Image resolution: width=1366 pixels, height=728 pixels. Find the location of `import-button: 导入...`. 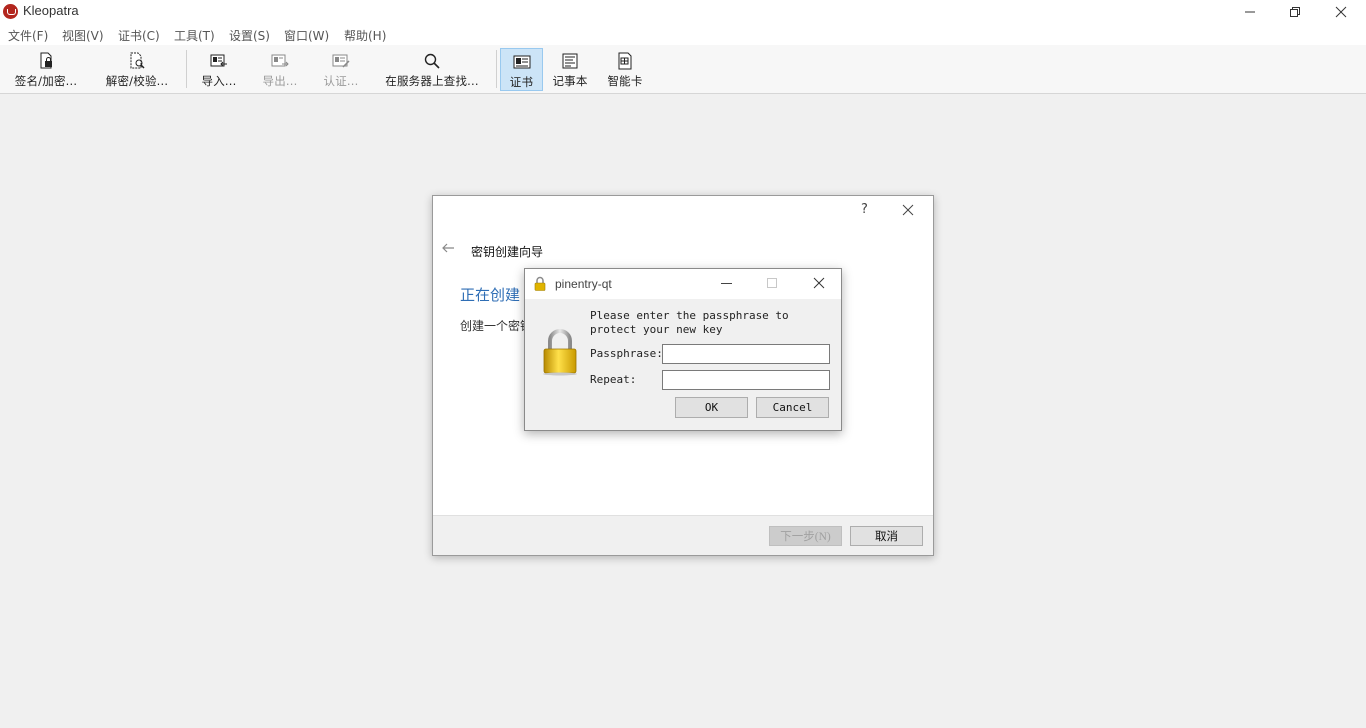

import-button: 导入... is located at coordinates (219, 69).